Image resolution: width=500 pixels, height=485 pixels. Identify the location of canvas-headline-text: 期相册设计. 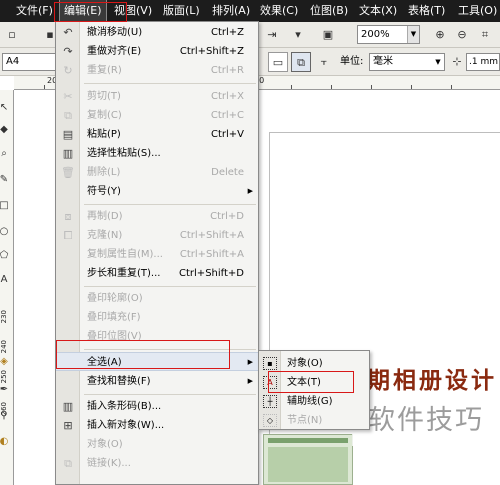
(432, 378).